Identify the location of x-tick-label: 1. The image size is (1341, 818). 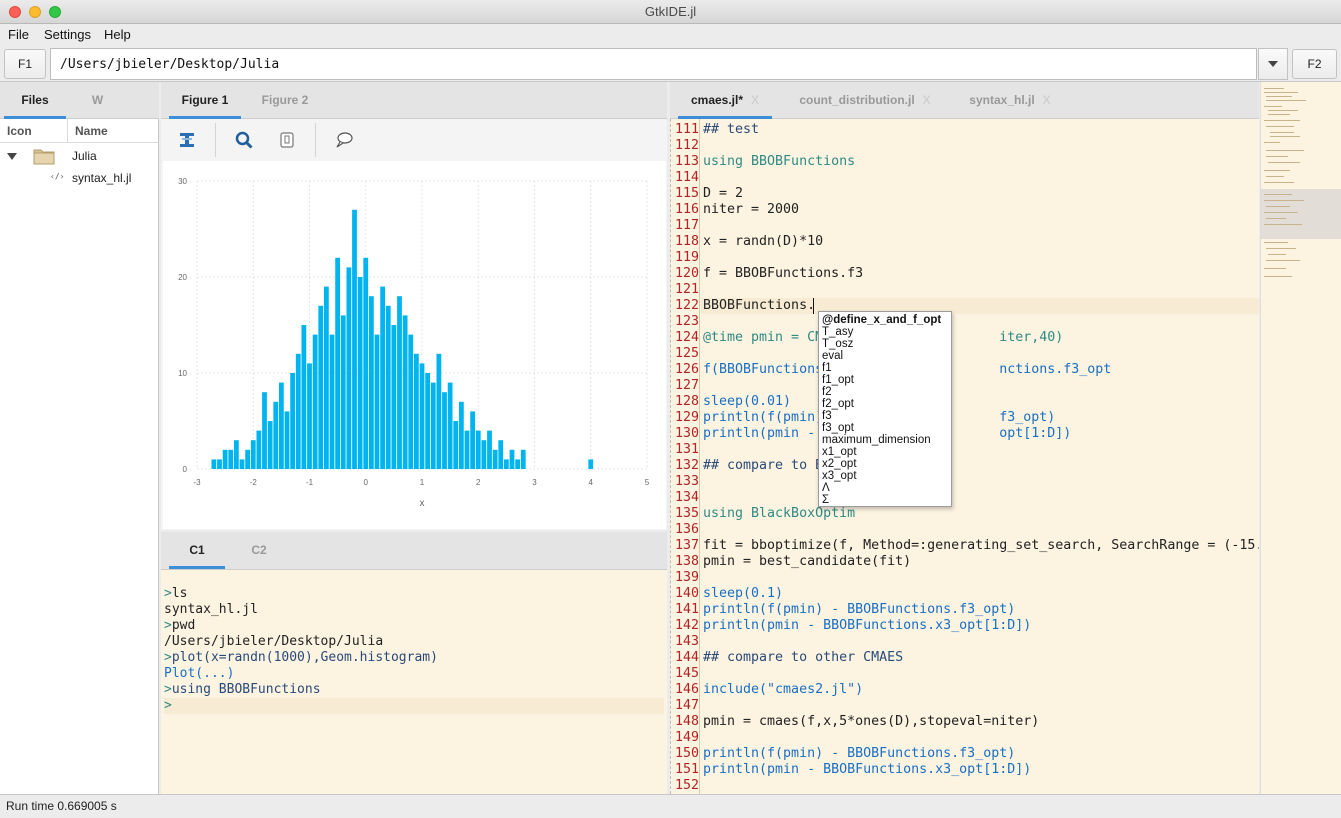
(422, 482).